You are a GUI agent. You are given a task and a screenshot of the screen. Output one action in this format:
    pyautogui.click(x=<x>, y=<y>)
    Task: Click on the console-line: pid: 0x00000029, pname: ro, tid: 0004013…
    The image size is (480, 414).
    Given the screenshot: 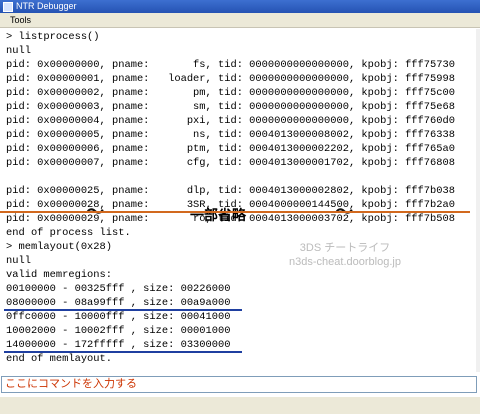 What is the action you would take?
    pyautogui.click(x=230, y=219)
    